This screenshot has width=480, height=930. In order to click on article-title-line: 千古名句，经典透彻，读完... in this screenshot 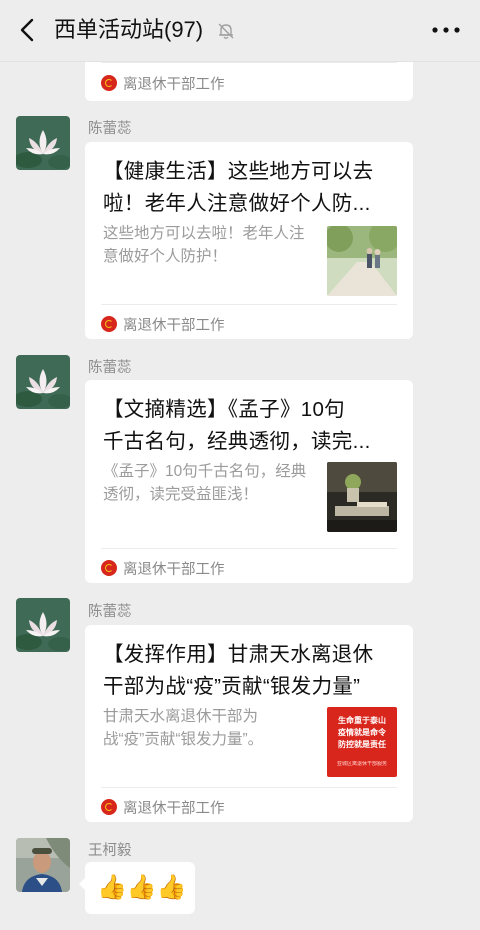, I will do `click(237, 441)`.